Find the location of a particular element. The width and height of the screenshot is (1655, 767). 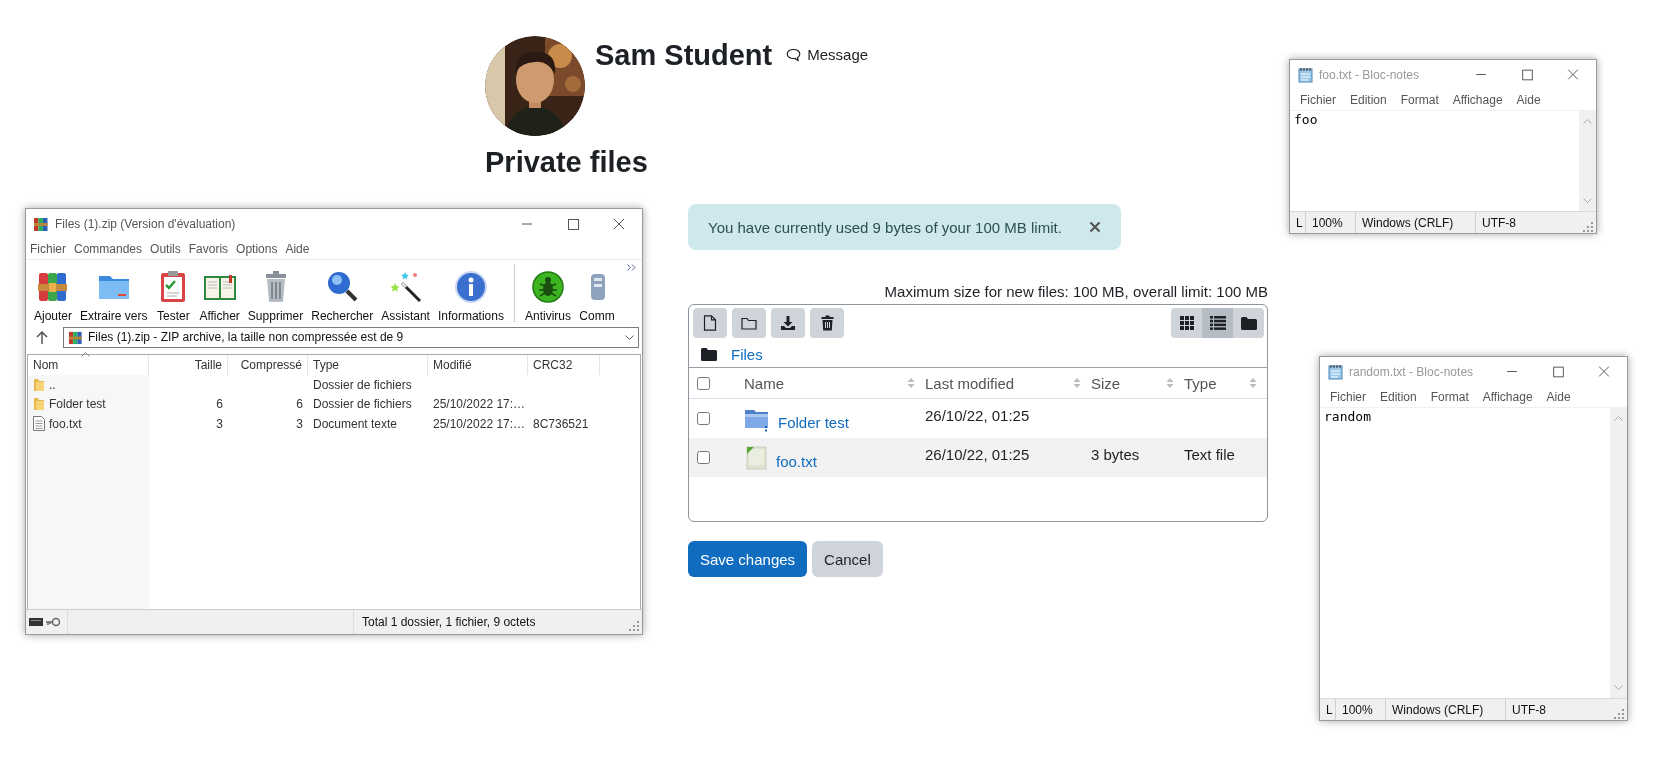

page-heading: Private files is located at coordinates (566, 162).